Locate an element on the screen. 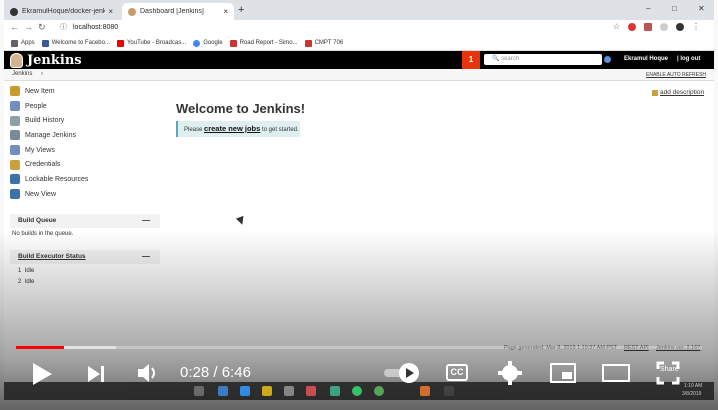 Image resolution: width=718 pixels, height=410 pixels. bookmark-google: Google is located at coordinates (208, 43).